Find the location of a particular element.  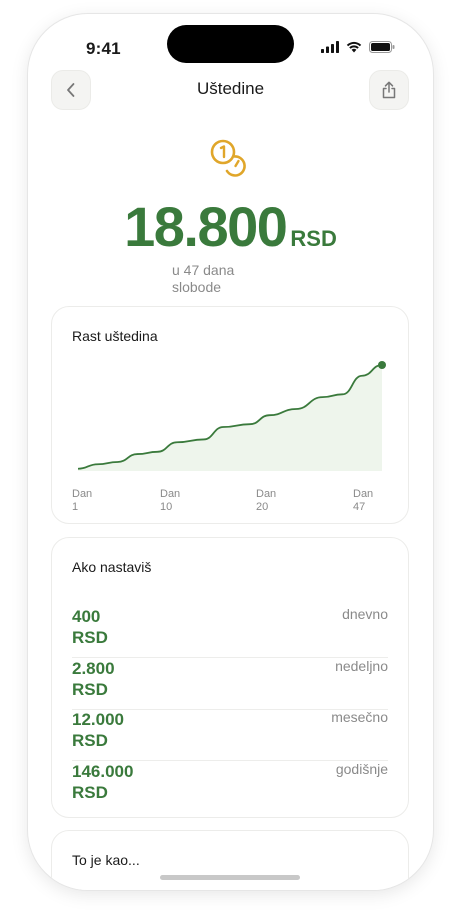

status-bar: 9:41 is located at coordinates (230, 44).